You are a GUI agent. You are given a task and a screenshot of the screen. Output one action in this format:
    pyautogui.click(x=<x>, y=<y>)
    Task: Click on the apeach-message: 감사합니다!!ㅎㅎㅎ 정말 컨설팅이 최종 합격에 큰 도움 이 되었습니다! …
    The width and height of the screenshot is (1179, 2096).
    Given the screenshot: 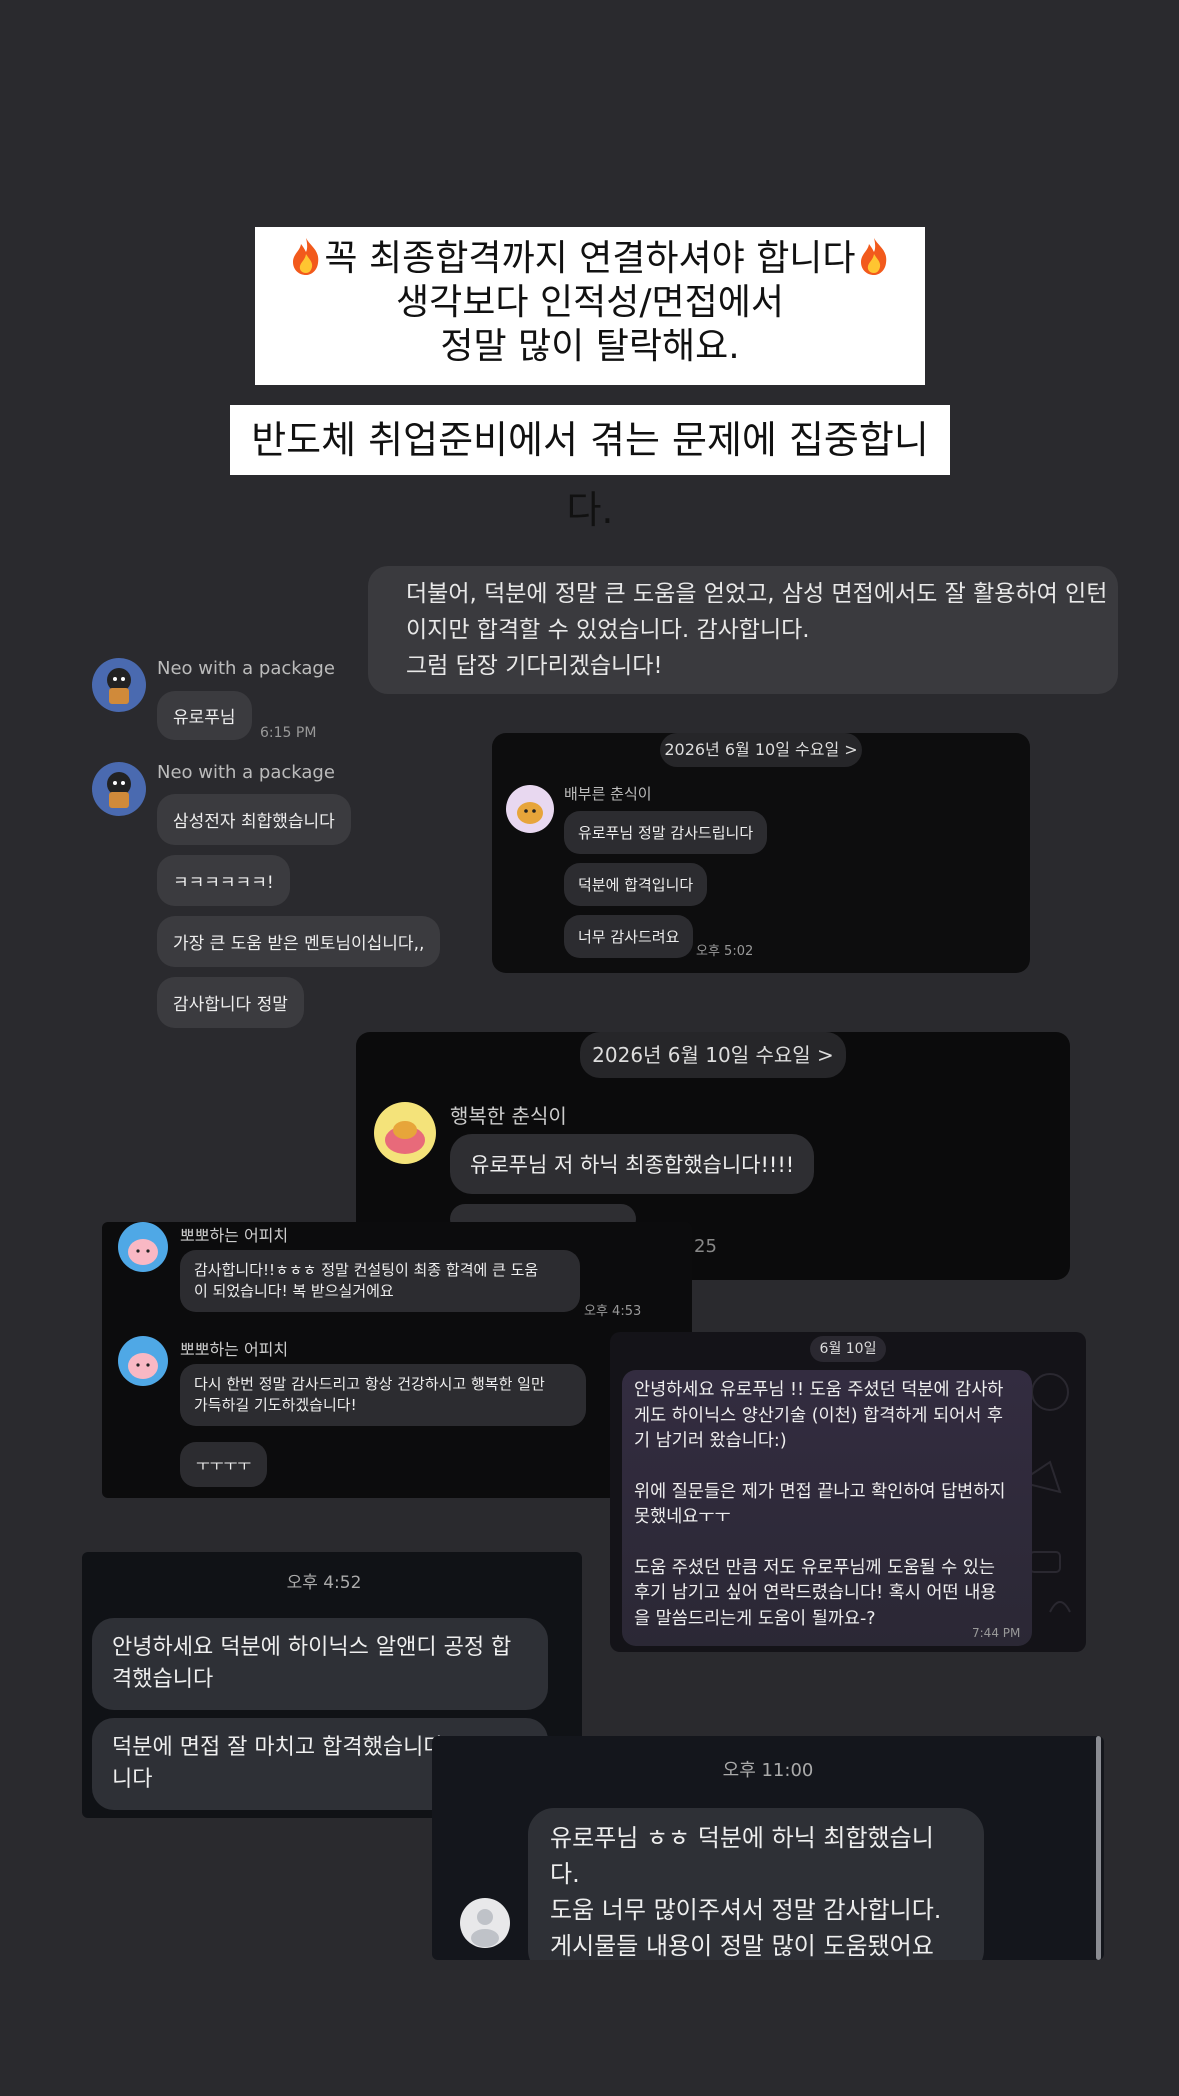 What is the action you would take?
    pyautogui.click(x=380, y=1281)
    